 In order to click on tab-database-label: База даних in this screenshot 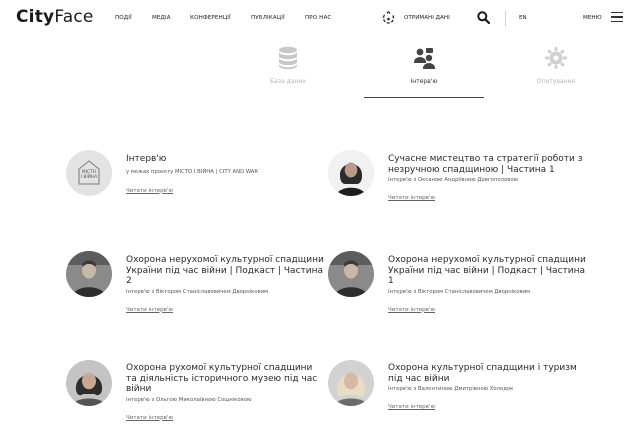, I will do `click(288, 81)`.